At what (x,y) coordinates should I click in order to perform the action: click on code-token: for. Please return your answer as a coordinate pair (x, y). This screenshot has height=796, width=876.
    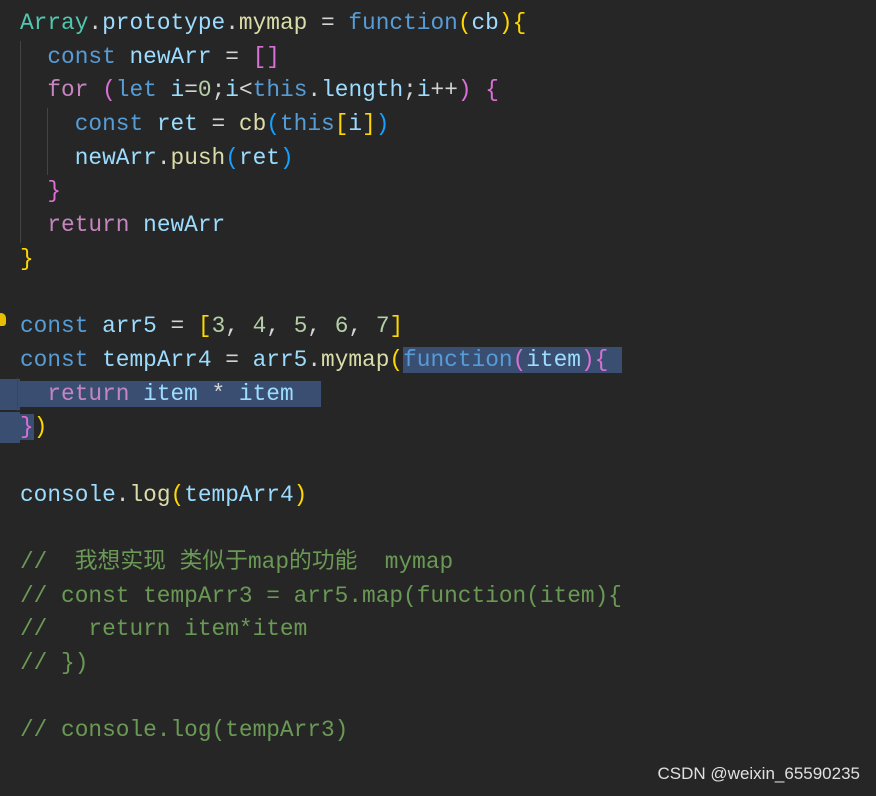
    Looking at the image, I should click on (75, 90).